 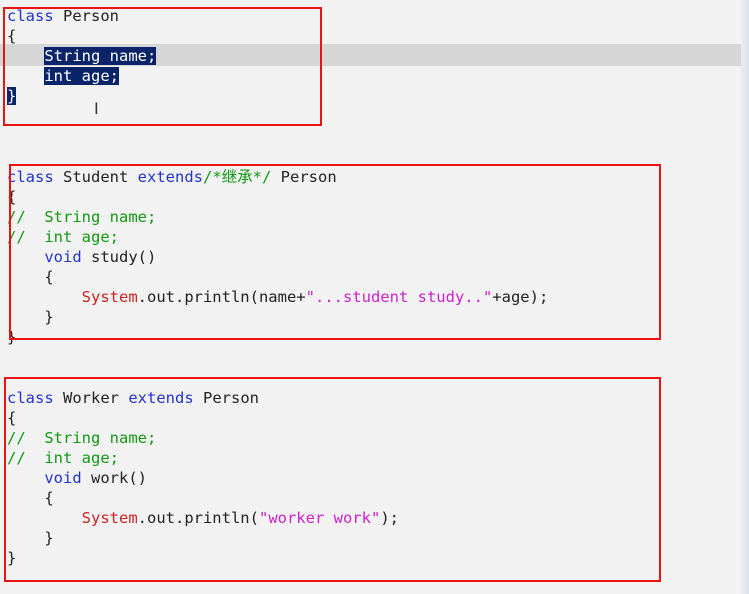 What do you see at coordinates (96, 108) in the screenshot?
I see `text-cursor-icon: I` at bounding box center [96, 108].